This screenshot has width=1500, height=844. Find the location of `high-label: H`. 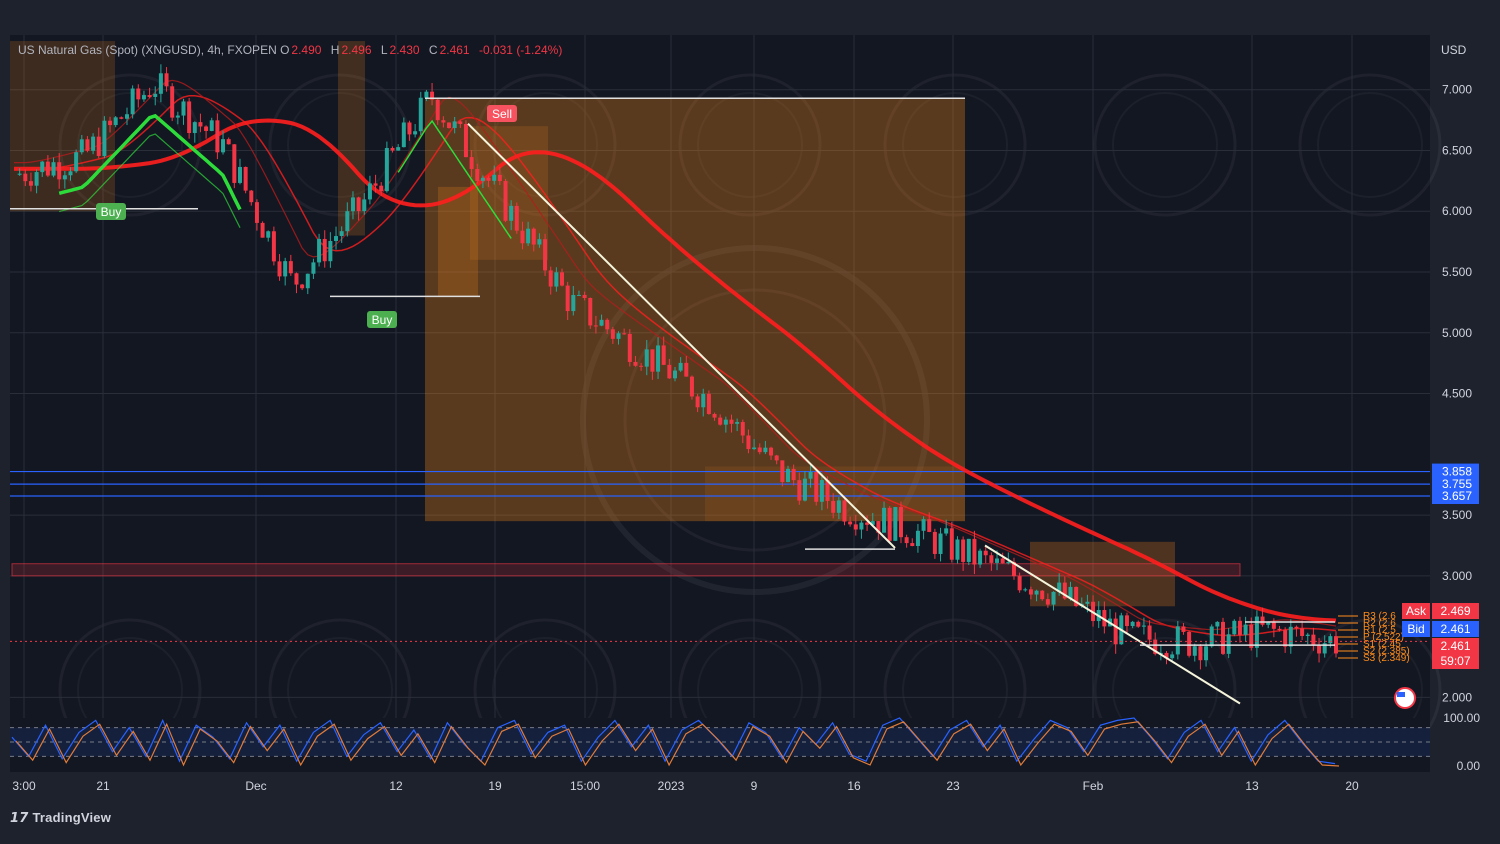

high-label: H is located at coordinates (335, 50).